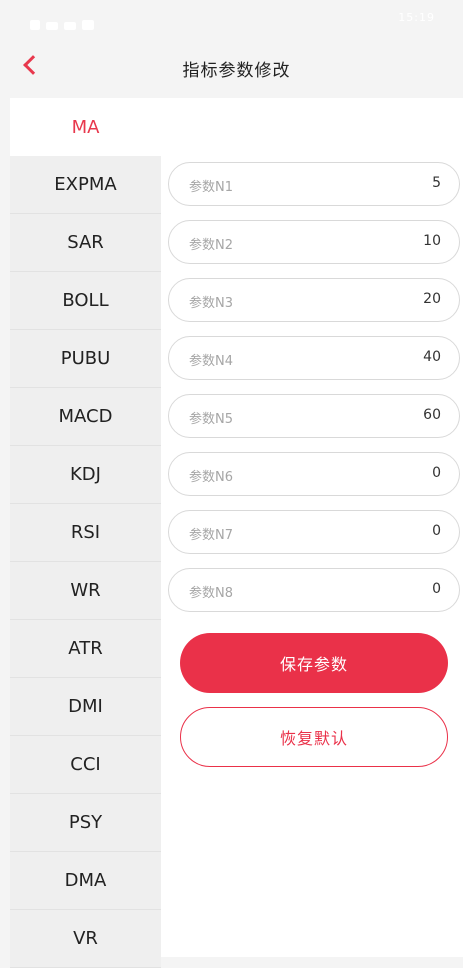 The height and width of the screenshot is (968, 463). I want to click on param-n2-field: 参数N2 10, so click(314, 242).